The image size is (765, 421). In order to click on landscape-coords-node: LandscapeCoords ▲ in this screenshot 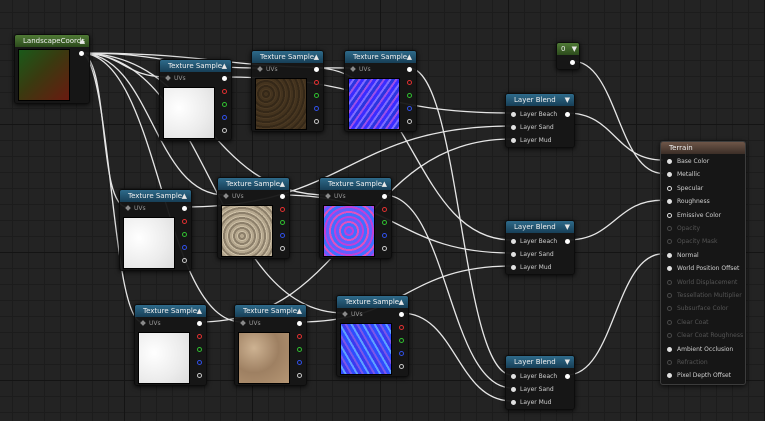, I will do `click(52, 69)`.